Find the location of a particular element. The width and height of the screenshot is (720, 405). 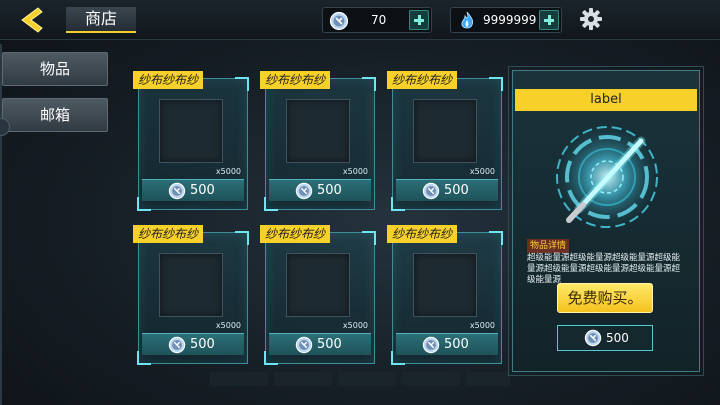

detail-desc-text: 超级能量源超级能量源超级能量源超级能量源超级能量源超级能量源超级能量源超级能量源 is located at coordinates (604, 269).